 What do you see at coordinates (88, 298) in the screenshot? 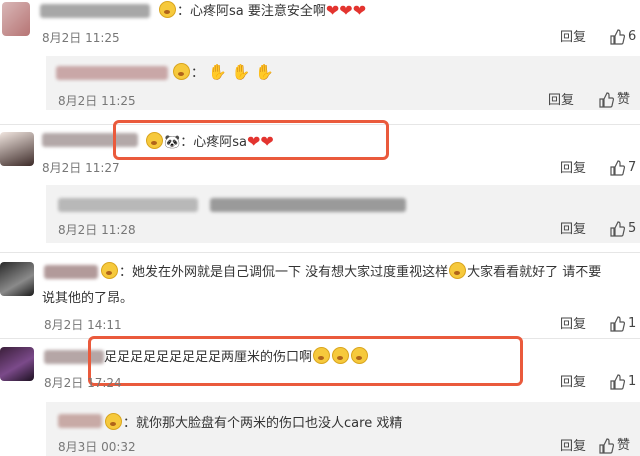
I see `comment-text-line2: 说其他的了昂。` at bounding box center [88, 298].